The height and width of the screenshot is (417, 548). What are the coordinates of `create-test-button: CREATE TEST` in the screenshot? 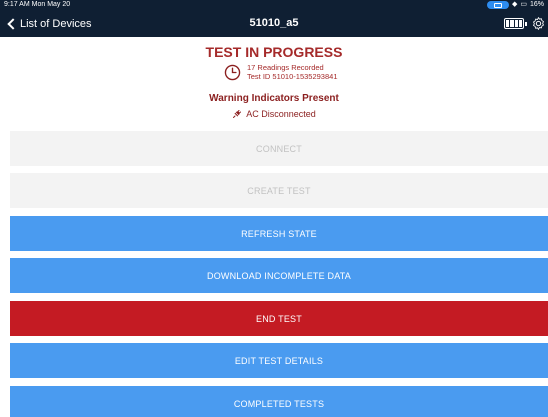 It's located at (279, 190).